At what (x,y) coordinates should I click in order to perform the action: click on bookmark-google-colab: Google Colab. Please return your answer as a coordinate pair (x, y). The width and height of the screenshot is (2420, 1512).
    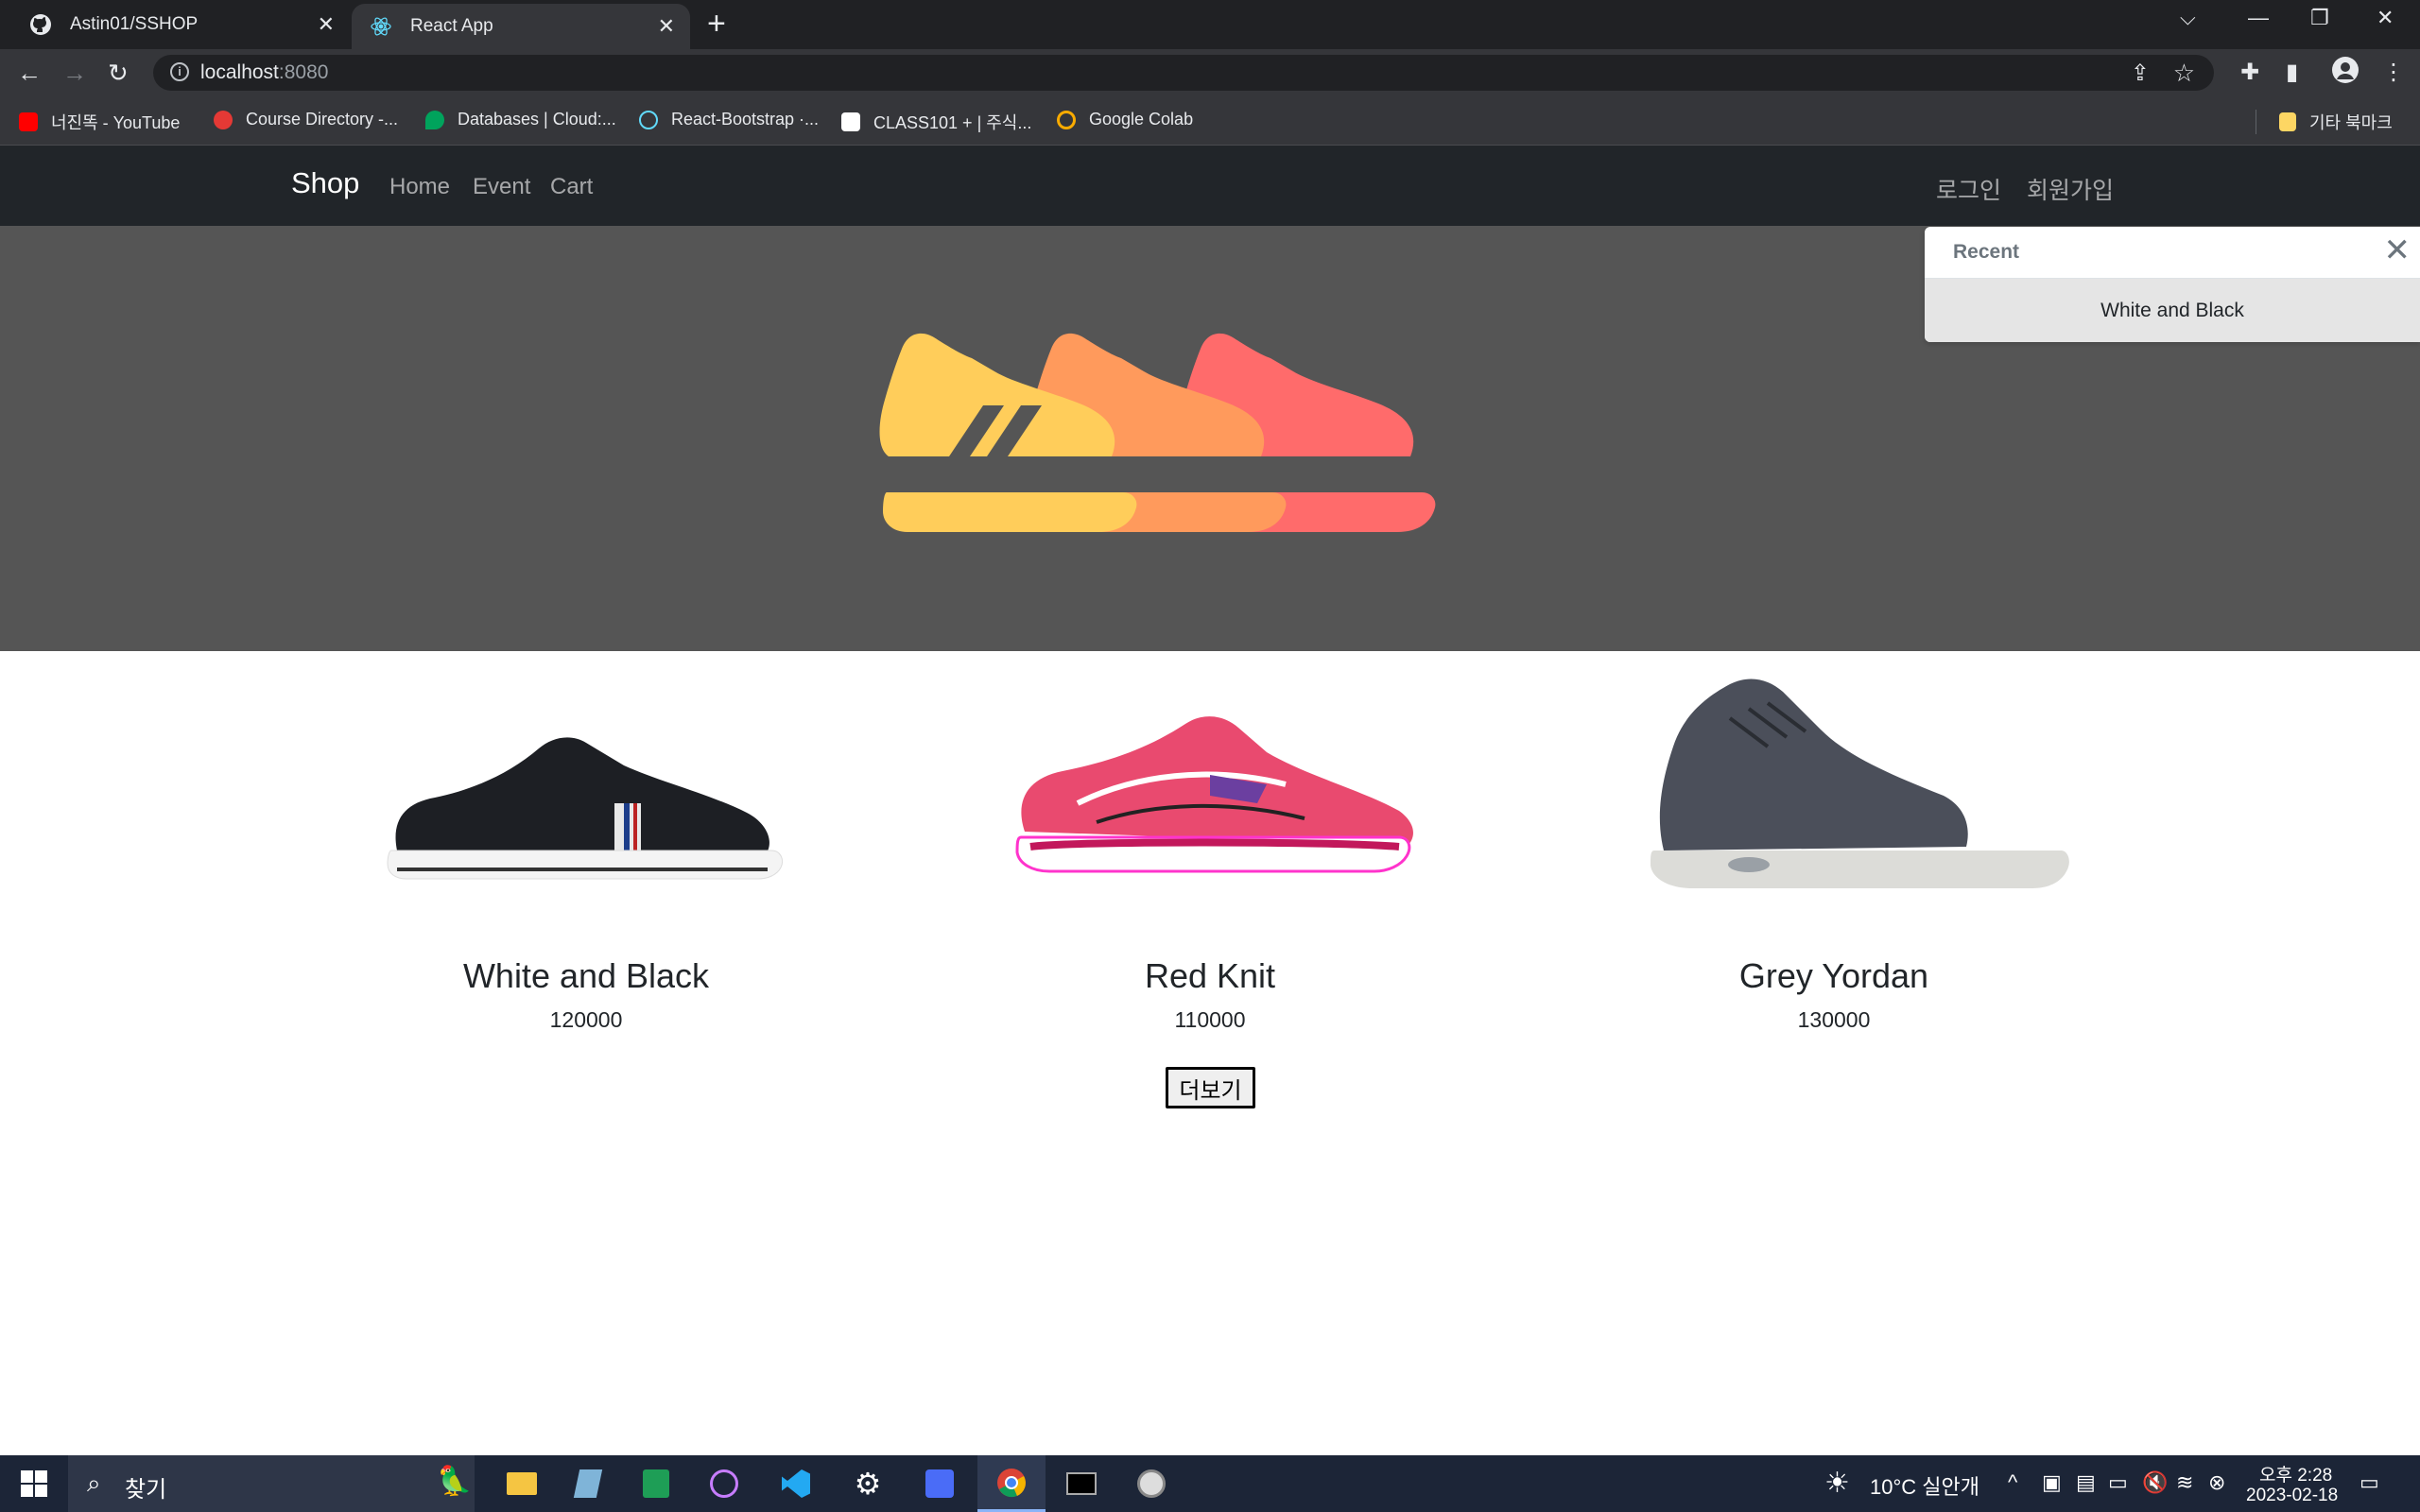
    Looking at the image, I should click on (1125, 119).